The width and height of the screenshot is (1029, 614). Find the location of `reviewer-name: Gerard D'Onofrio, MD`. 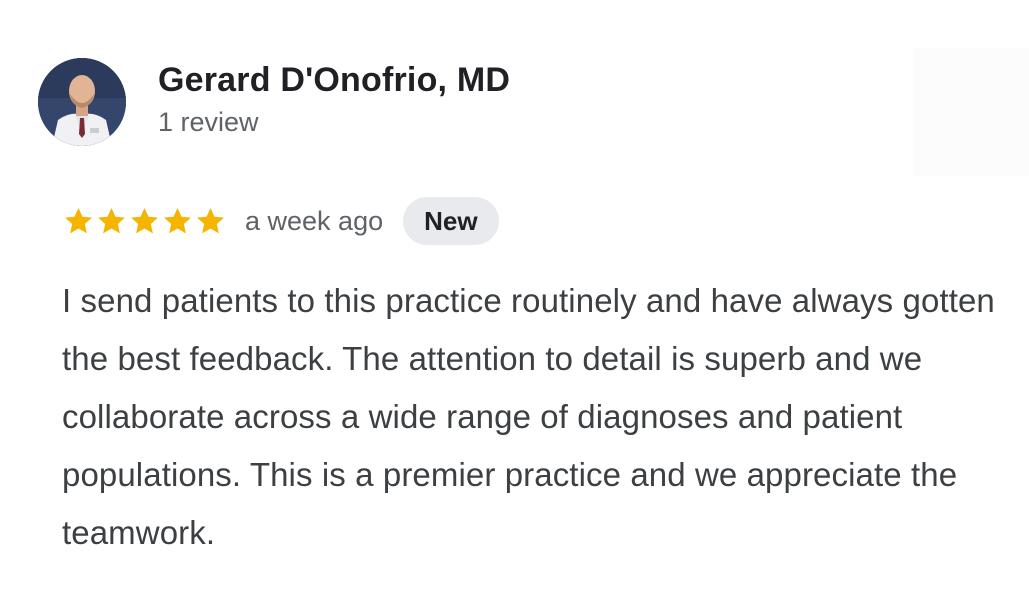

reviewer-name: Gerard D'Onofrio, MD is located at coordinates (334, 80).